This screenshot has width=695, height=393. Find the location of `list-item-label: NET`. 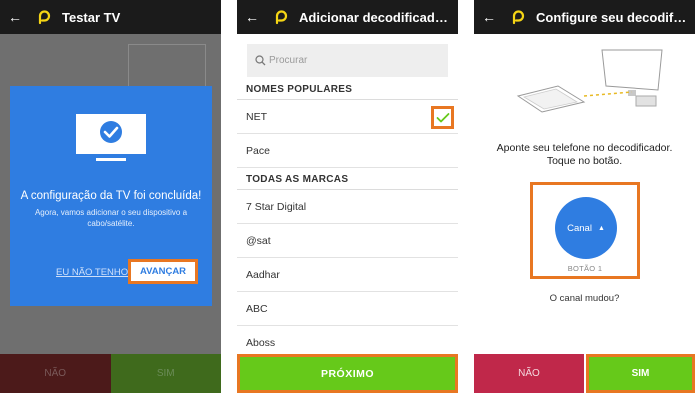

list-item-label: NET is located at coordinates (256, 116).